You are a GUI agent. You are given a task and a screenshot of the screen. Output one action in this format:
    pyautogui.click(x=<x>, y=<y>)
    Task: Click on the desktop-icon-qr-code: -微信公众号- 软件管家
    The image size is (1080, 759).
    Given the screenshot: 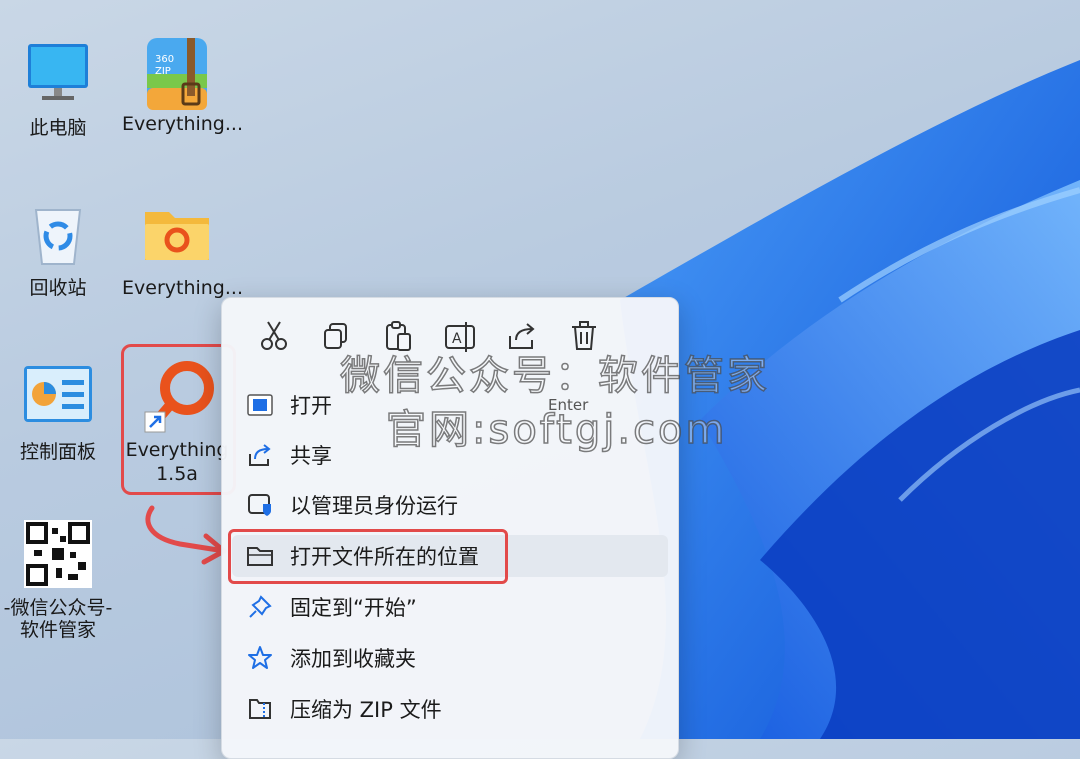 What is the action you would take?
    pyautogui.click(x=58, y=580)
    